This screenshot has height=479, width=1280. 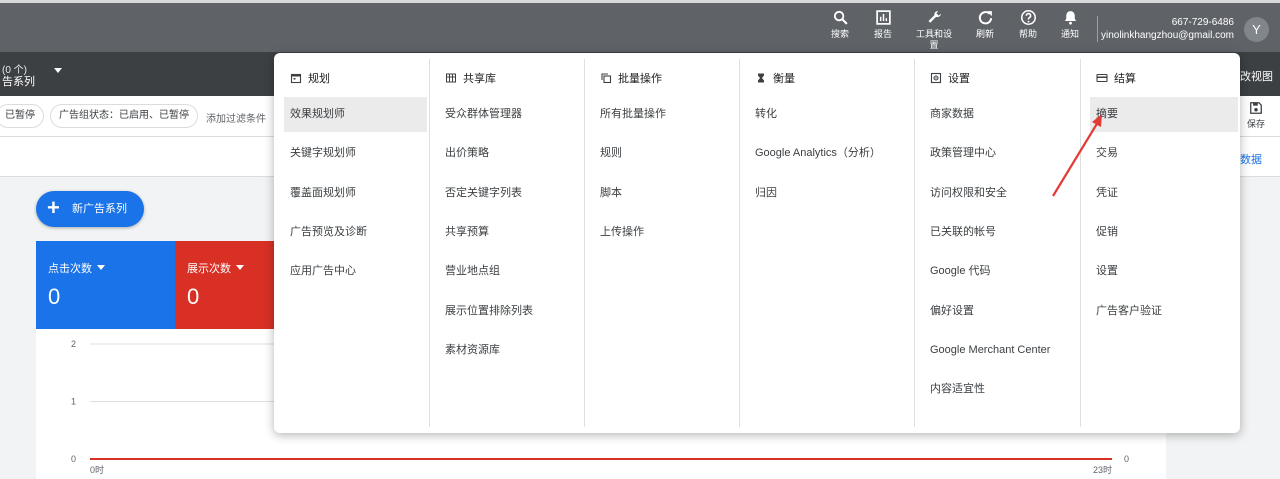 What do you see at coordinates (665, 193) in the screenshot?
I see `menu-item: 脚本` at bounding box center [665, 193].